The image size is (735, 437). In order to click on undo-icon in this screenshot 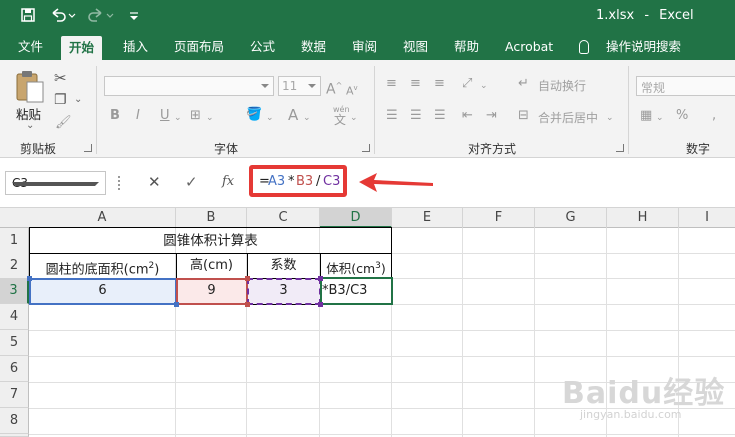, I will do `click(63, 17)`.